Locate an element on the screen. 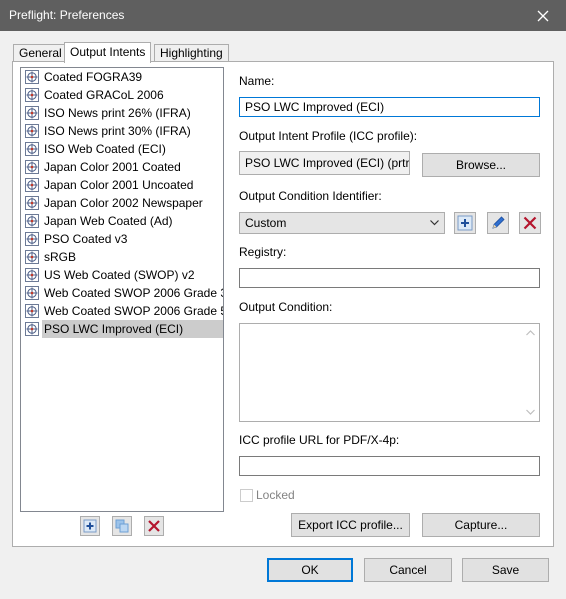  profile-list-item: ISO News print 30% (IFRA) is located at coordinates (122, 131).